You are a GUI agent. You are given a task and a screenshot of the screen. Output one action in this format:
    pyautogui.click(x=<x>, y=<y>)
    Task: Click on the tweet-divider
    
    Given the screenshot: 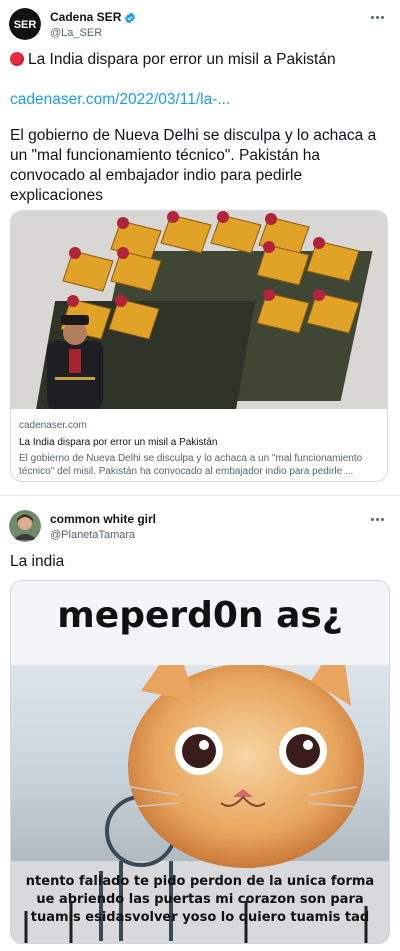 What is the action you would take?
    pyautogui.click(x=200, y=495)
    